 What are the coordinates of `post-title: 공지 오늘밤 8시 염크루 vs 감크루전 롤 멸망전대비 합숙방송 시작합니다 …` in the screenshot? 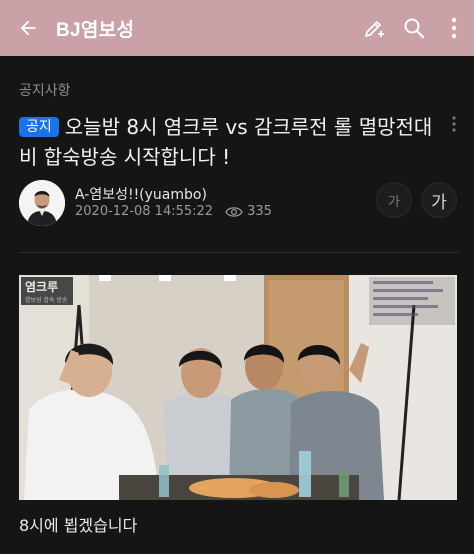 It's located at (231, 142).